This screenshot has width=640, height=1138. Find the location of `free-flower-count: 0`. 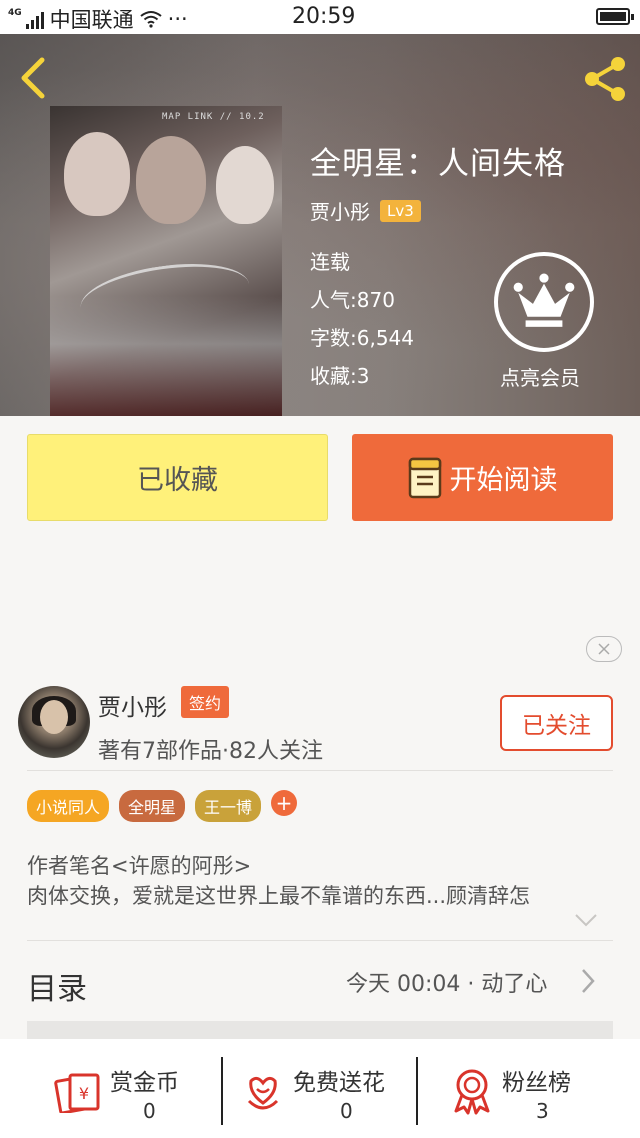

free-flower-count: 0 is located at coordinates (346, 1111).